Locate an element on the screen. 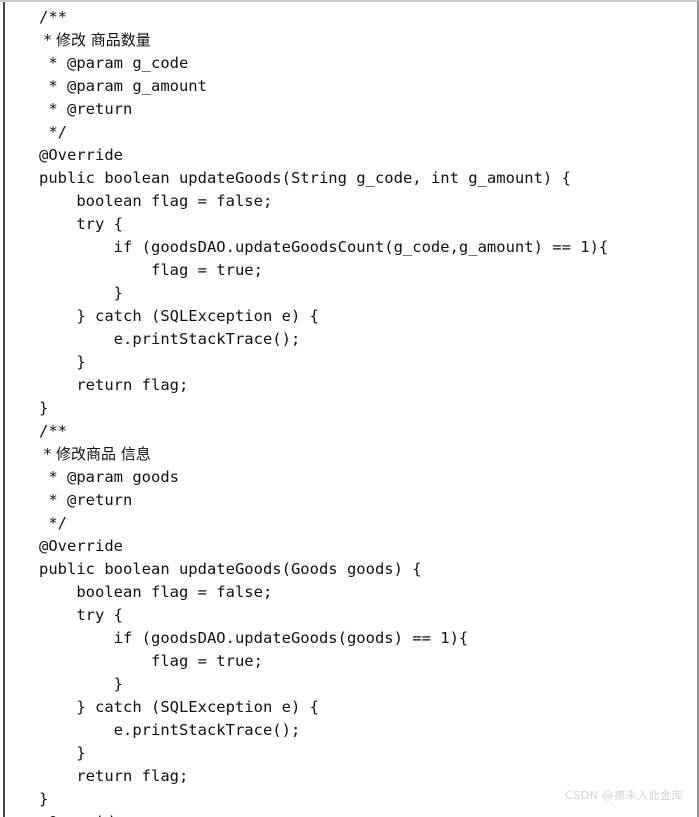 This screenshot has width=699, height=817. code-line: * 修改商品 信息 is located at coordinates (95, 454).